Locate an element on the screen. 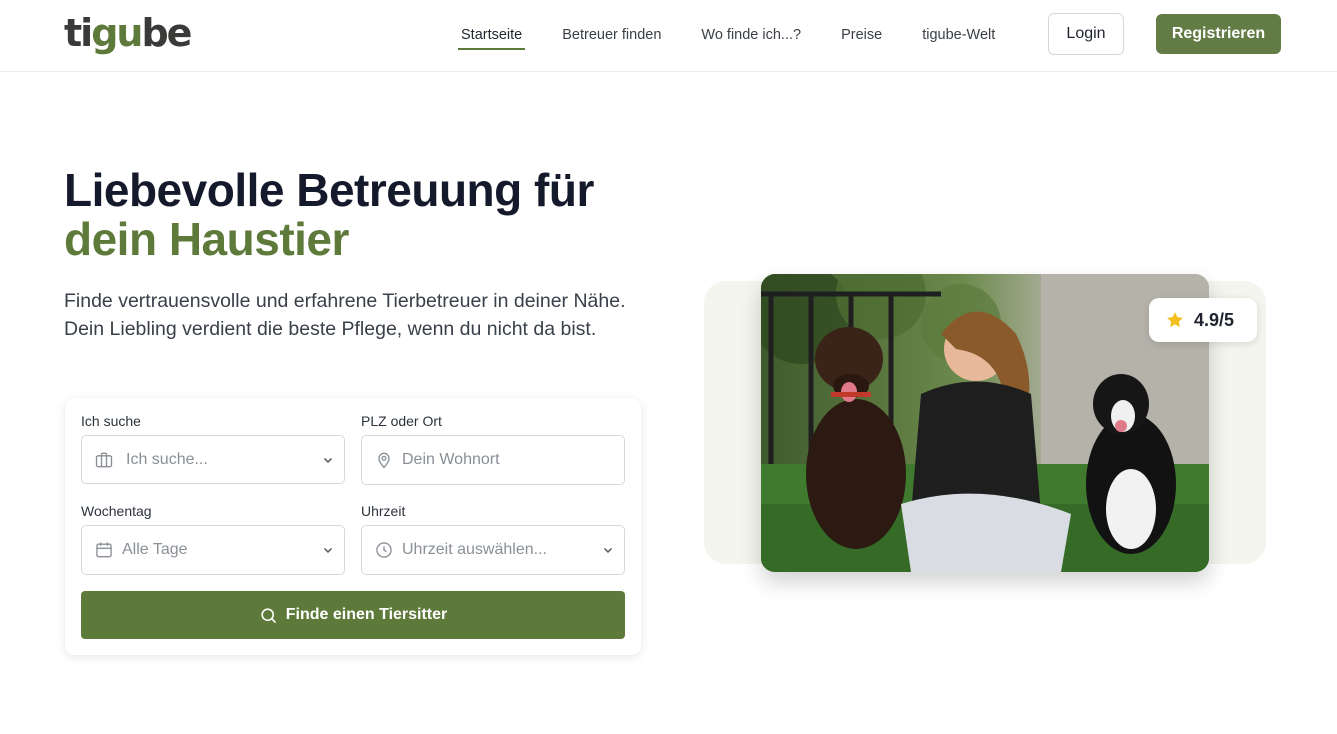  map-pin-icon is located at coordinates (384, 460).